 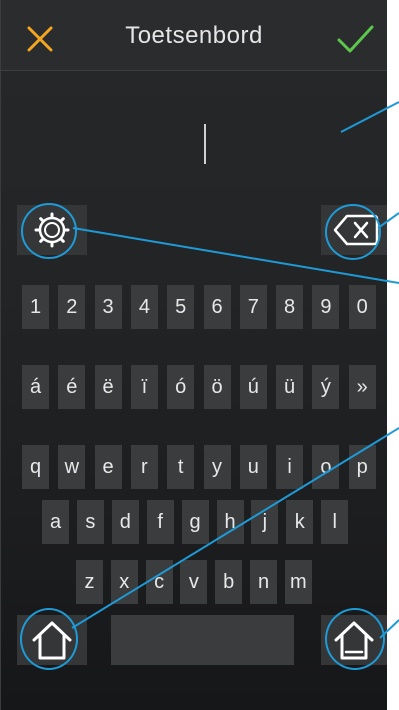 I want to click on key-row2-4: g, so click(x=195, y=522).